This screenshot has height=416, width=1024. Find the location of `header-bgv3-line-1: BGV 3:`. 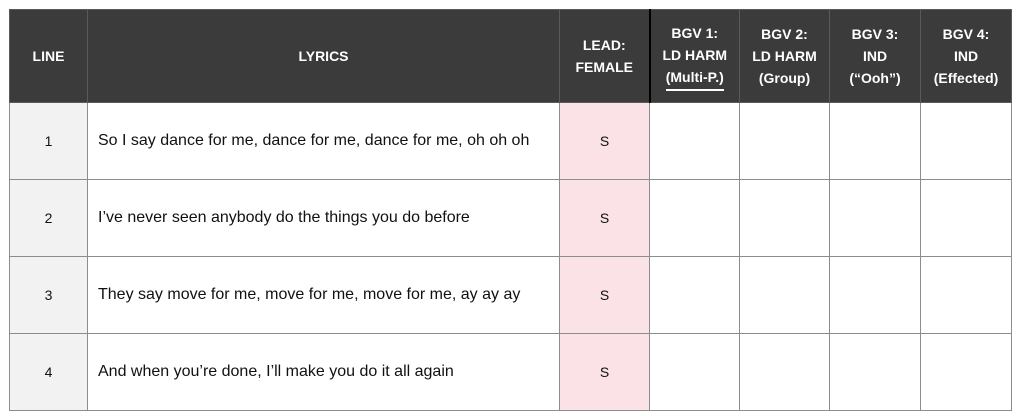

header-bgv3-line-1: BGV 3: is located at coordinates (875, 34).